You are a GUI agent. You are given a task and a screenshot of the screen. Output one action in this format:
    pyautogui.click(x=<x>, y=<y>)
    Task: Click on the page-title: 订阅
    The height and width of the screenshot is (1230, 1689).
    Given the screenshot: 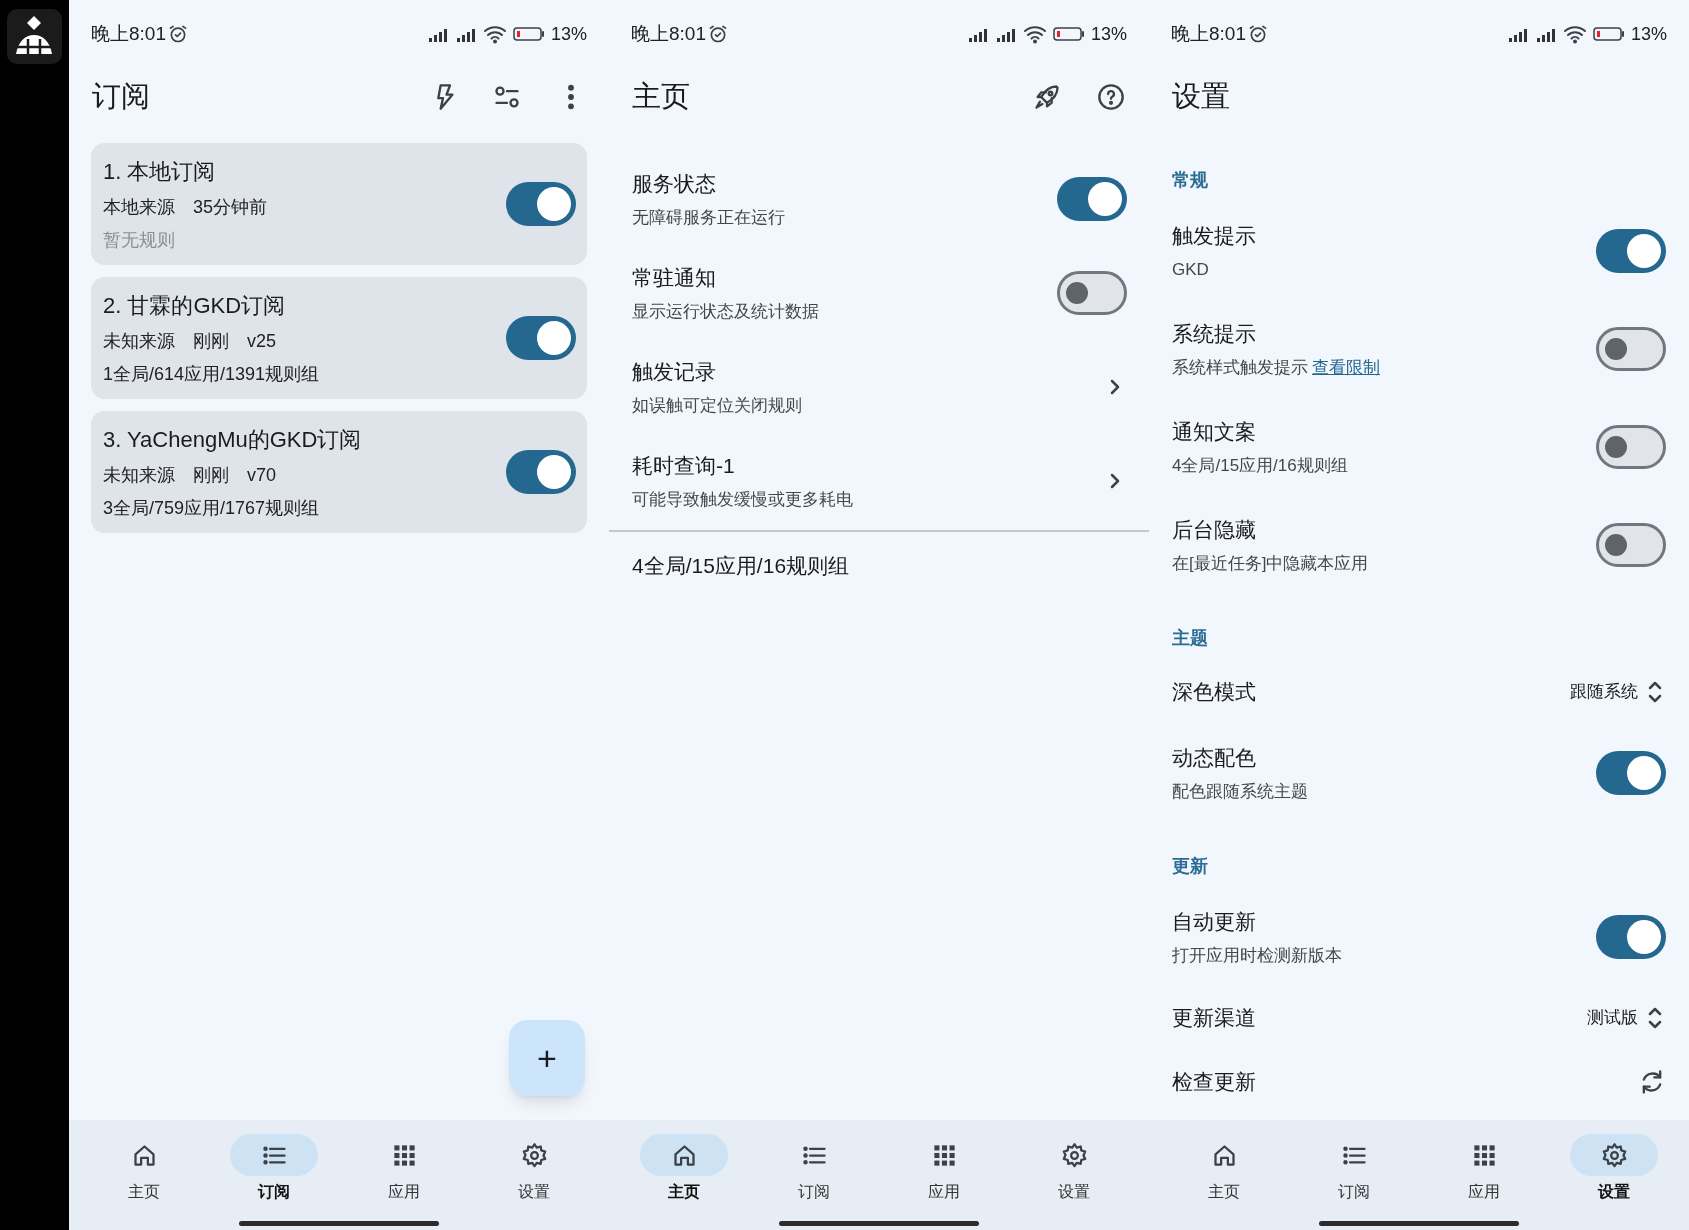 What is the action you would take?
    pyautogui.click(x=121, y=97)
    